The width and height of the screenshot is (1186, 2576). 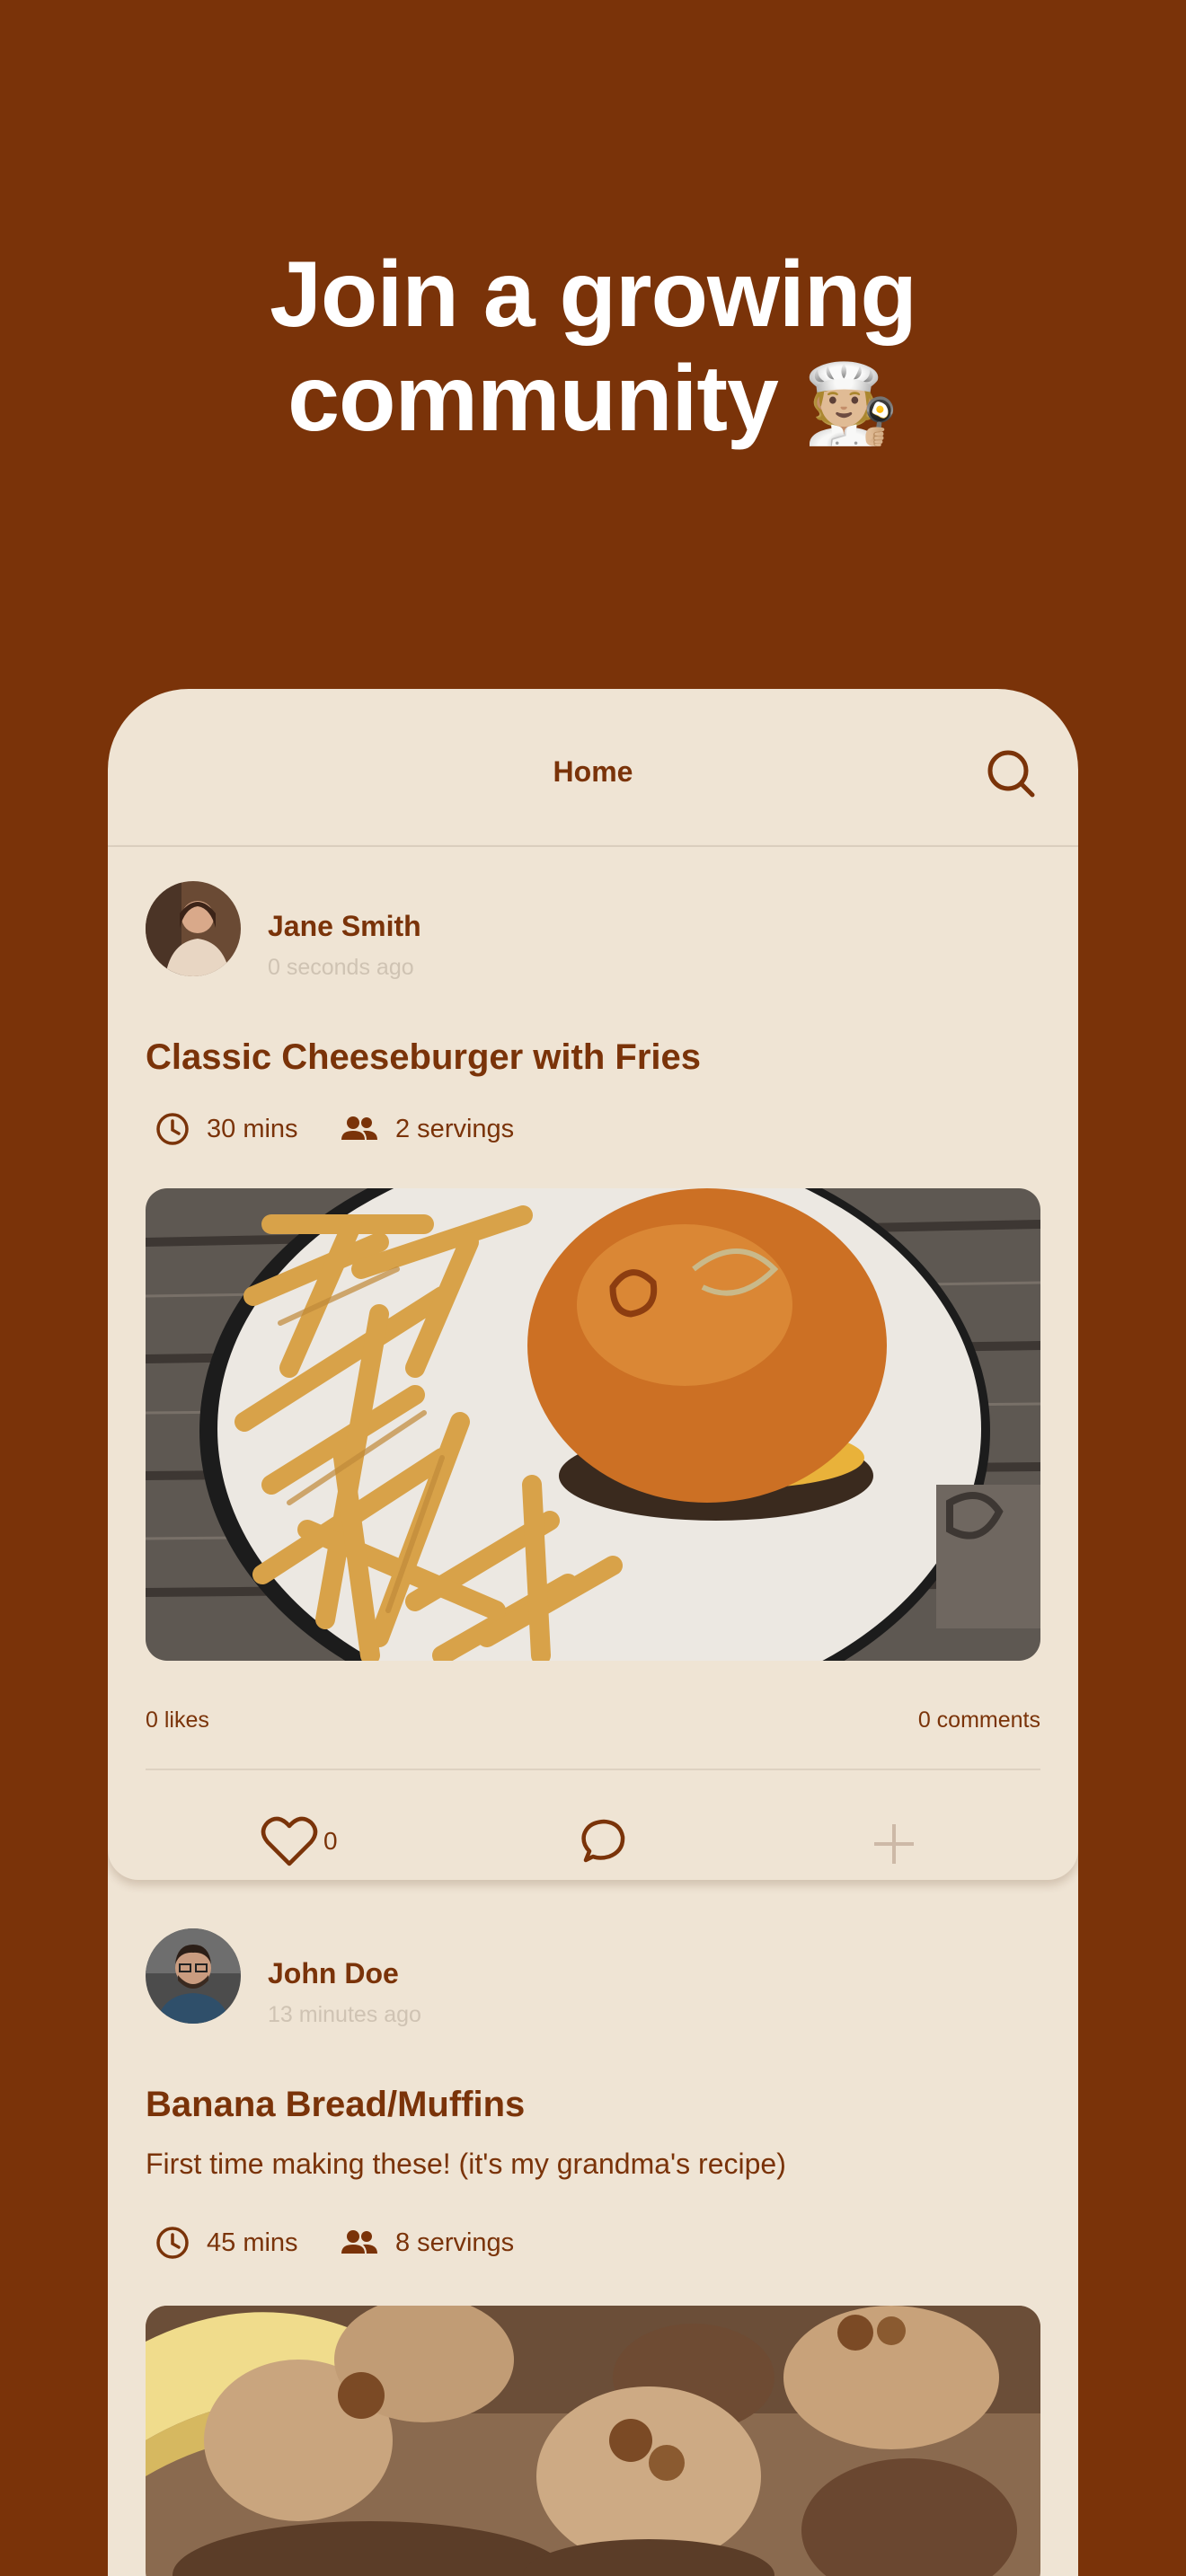 I want to click on servings-text: 8 servings, so click(x=455, y=2242).